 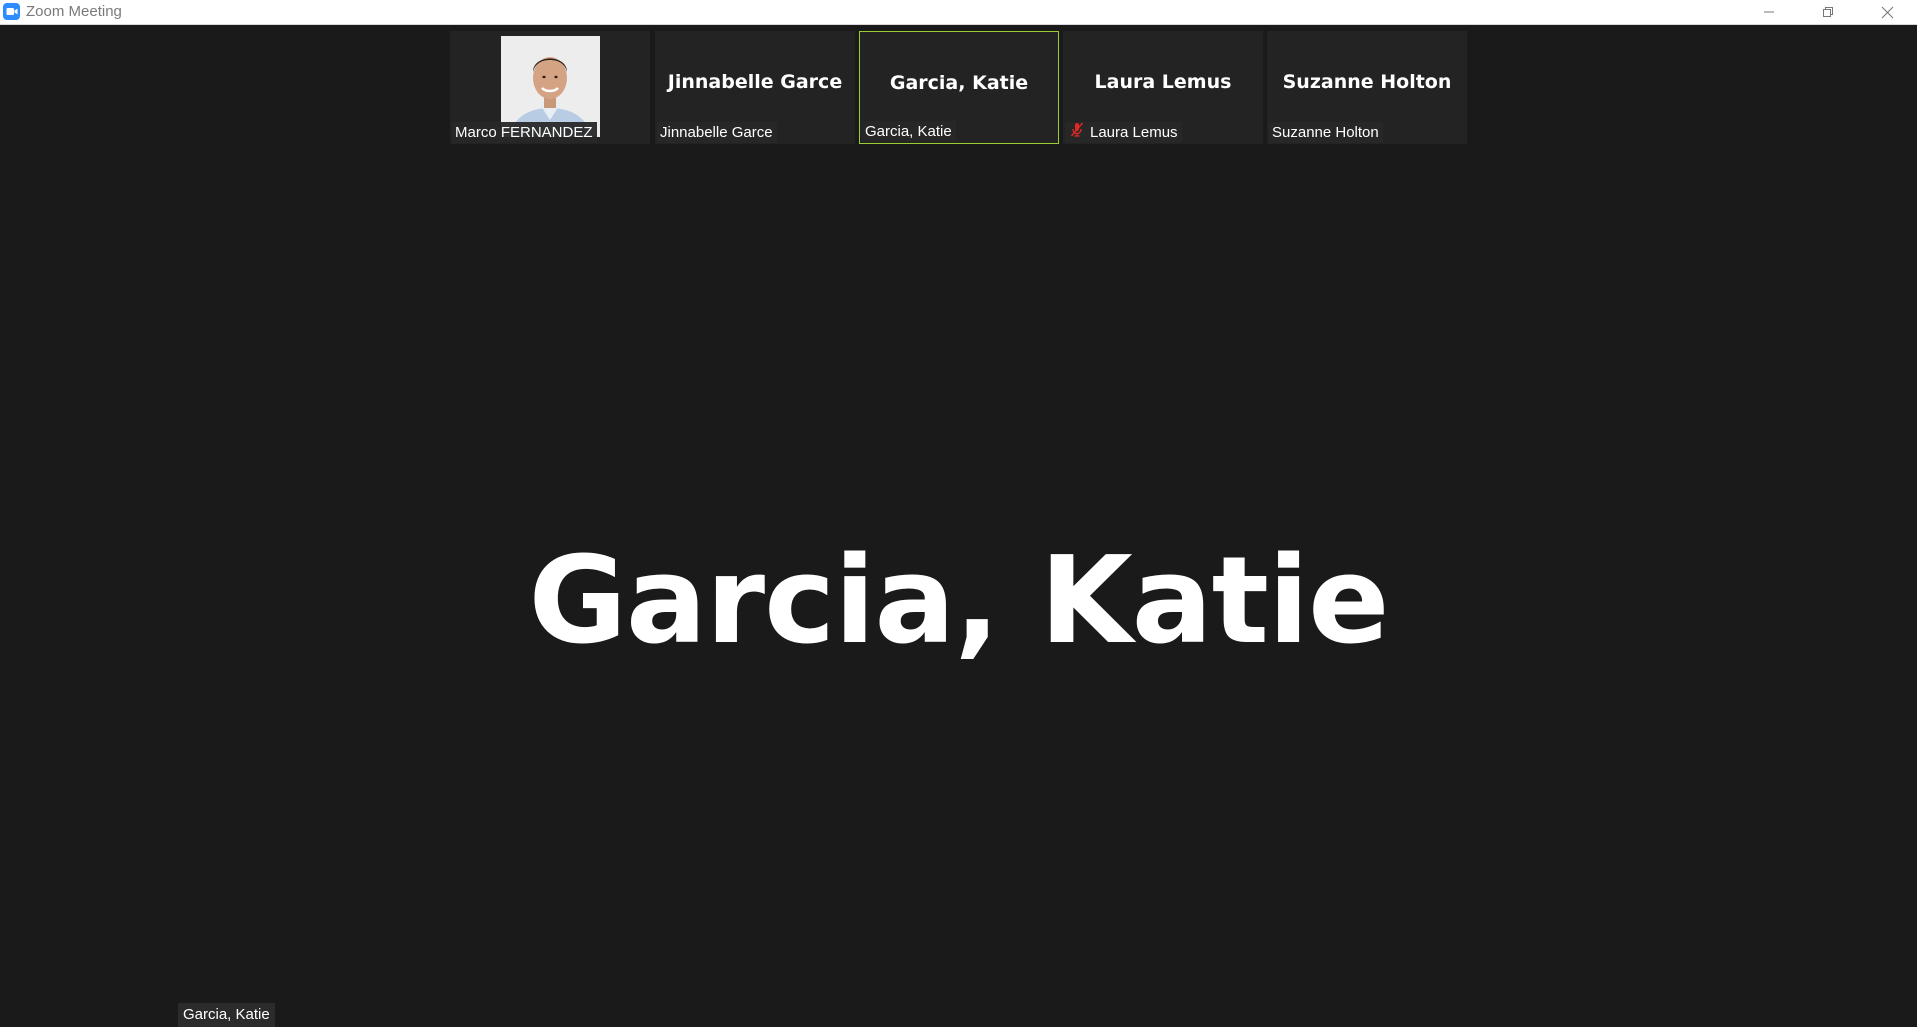 I want to click on zoom-camera-icon, so click(x=11, y=11).